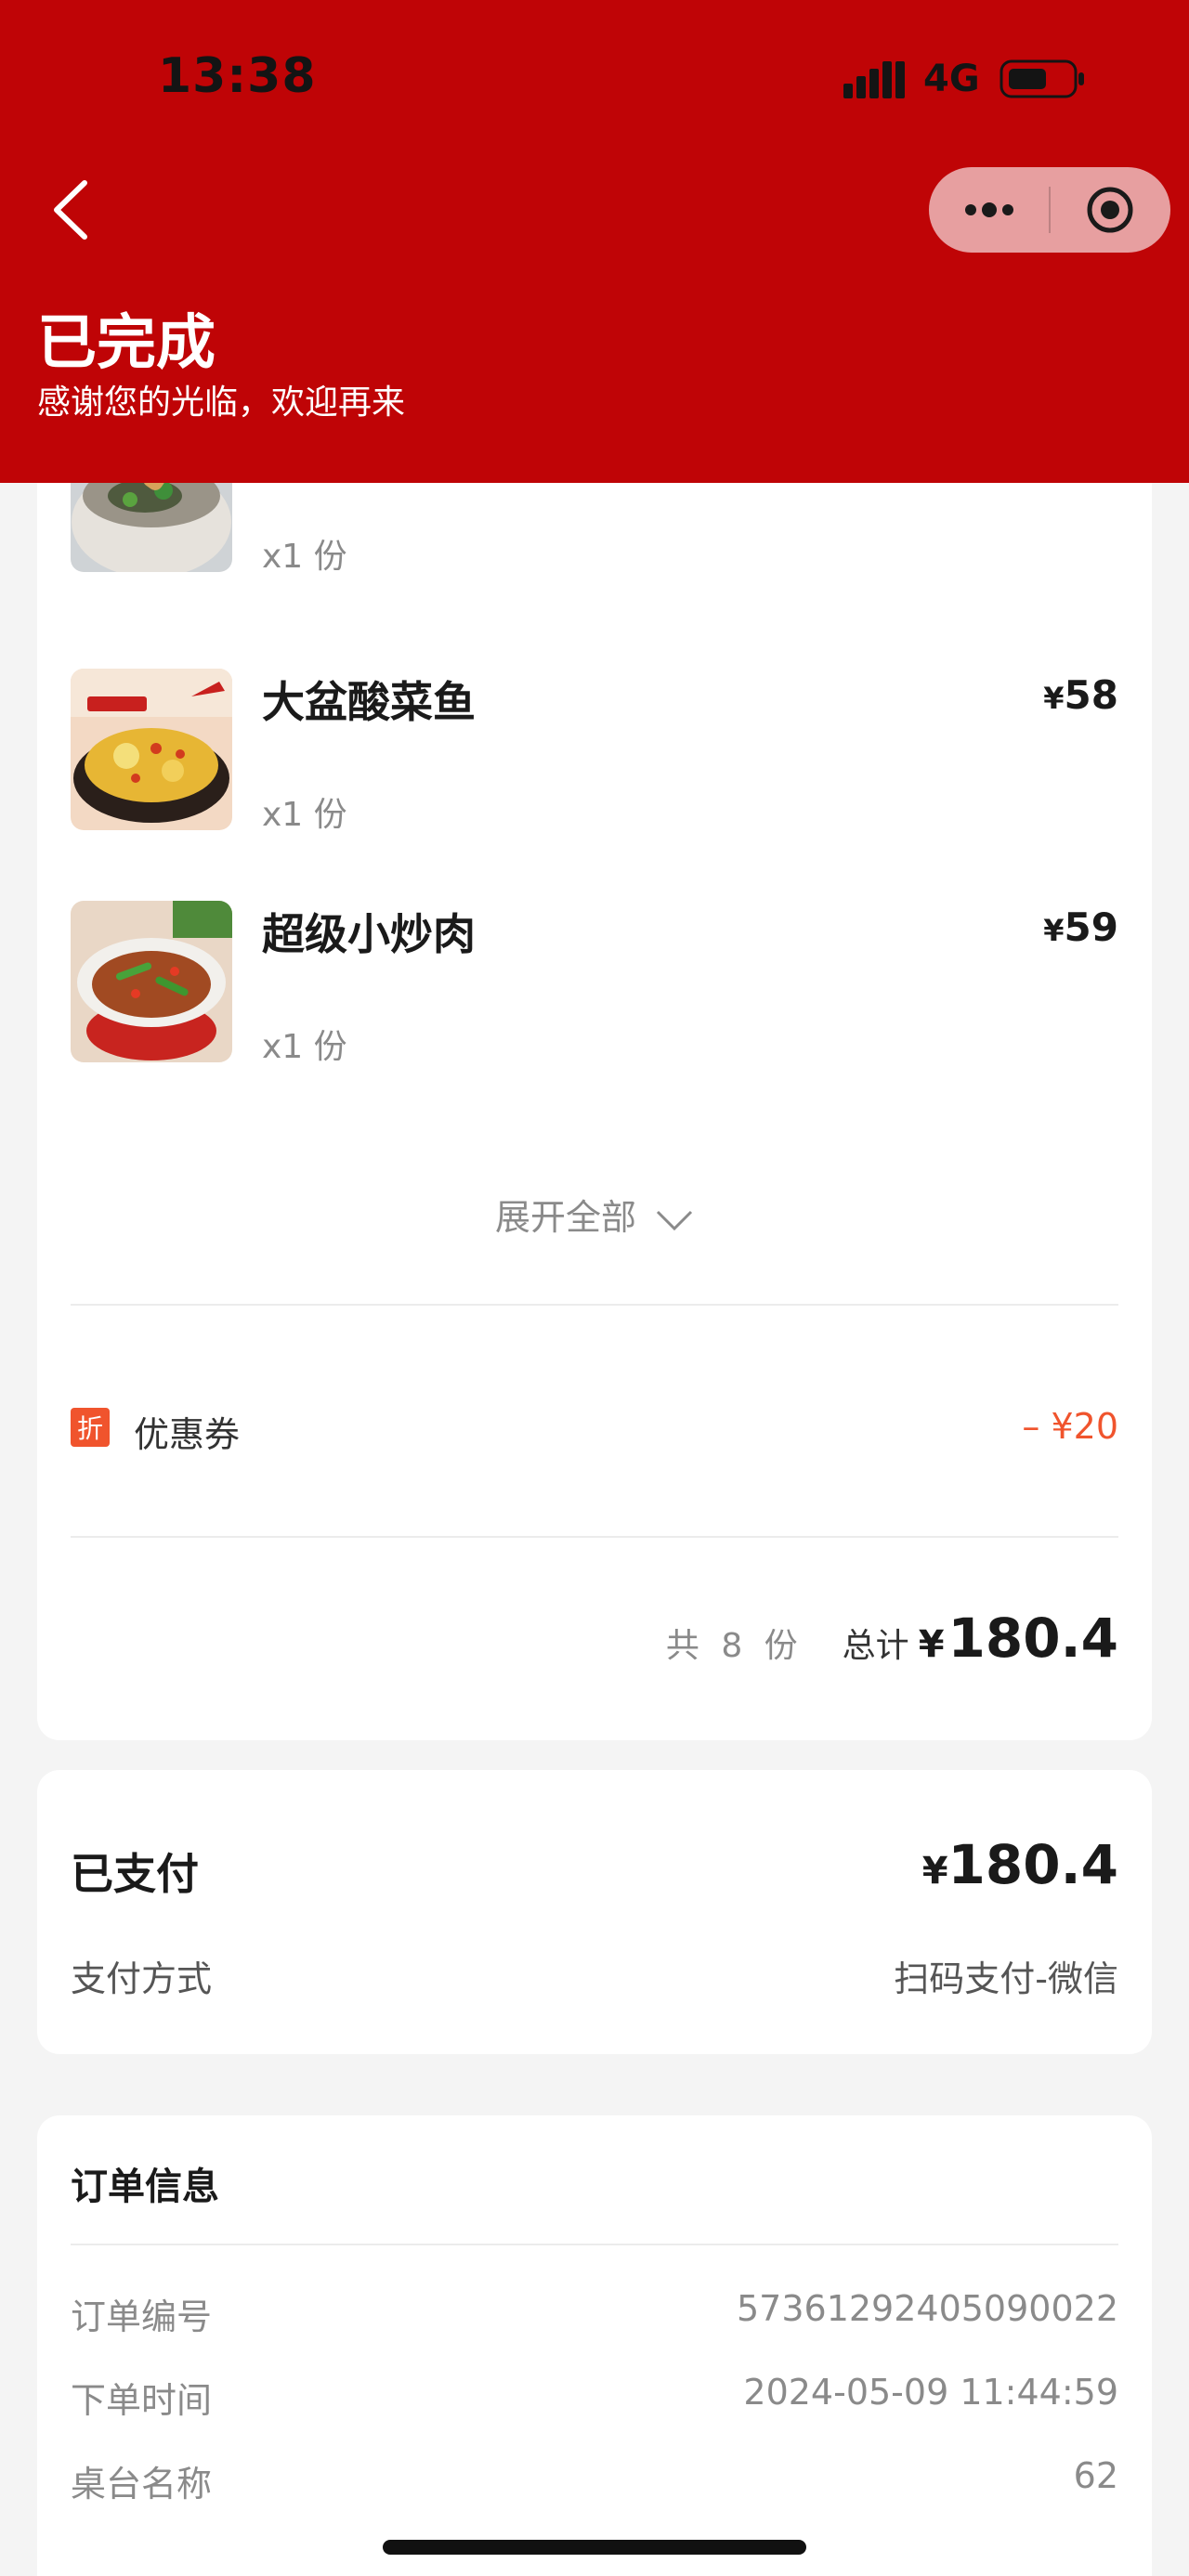 The width and height of the screenshot is (1189, 2576). Describe the element at coordinates (1091, 695) in the screenshot. I see `price-value: 58` at that location.